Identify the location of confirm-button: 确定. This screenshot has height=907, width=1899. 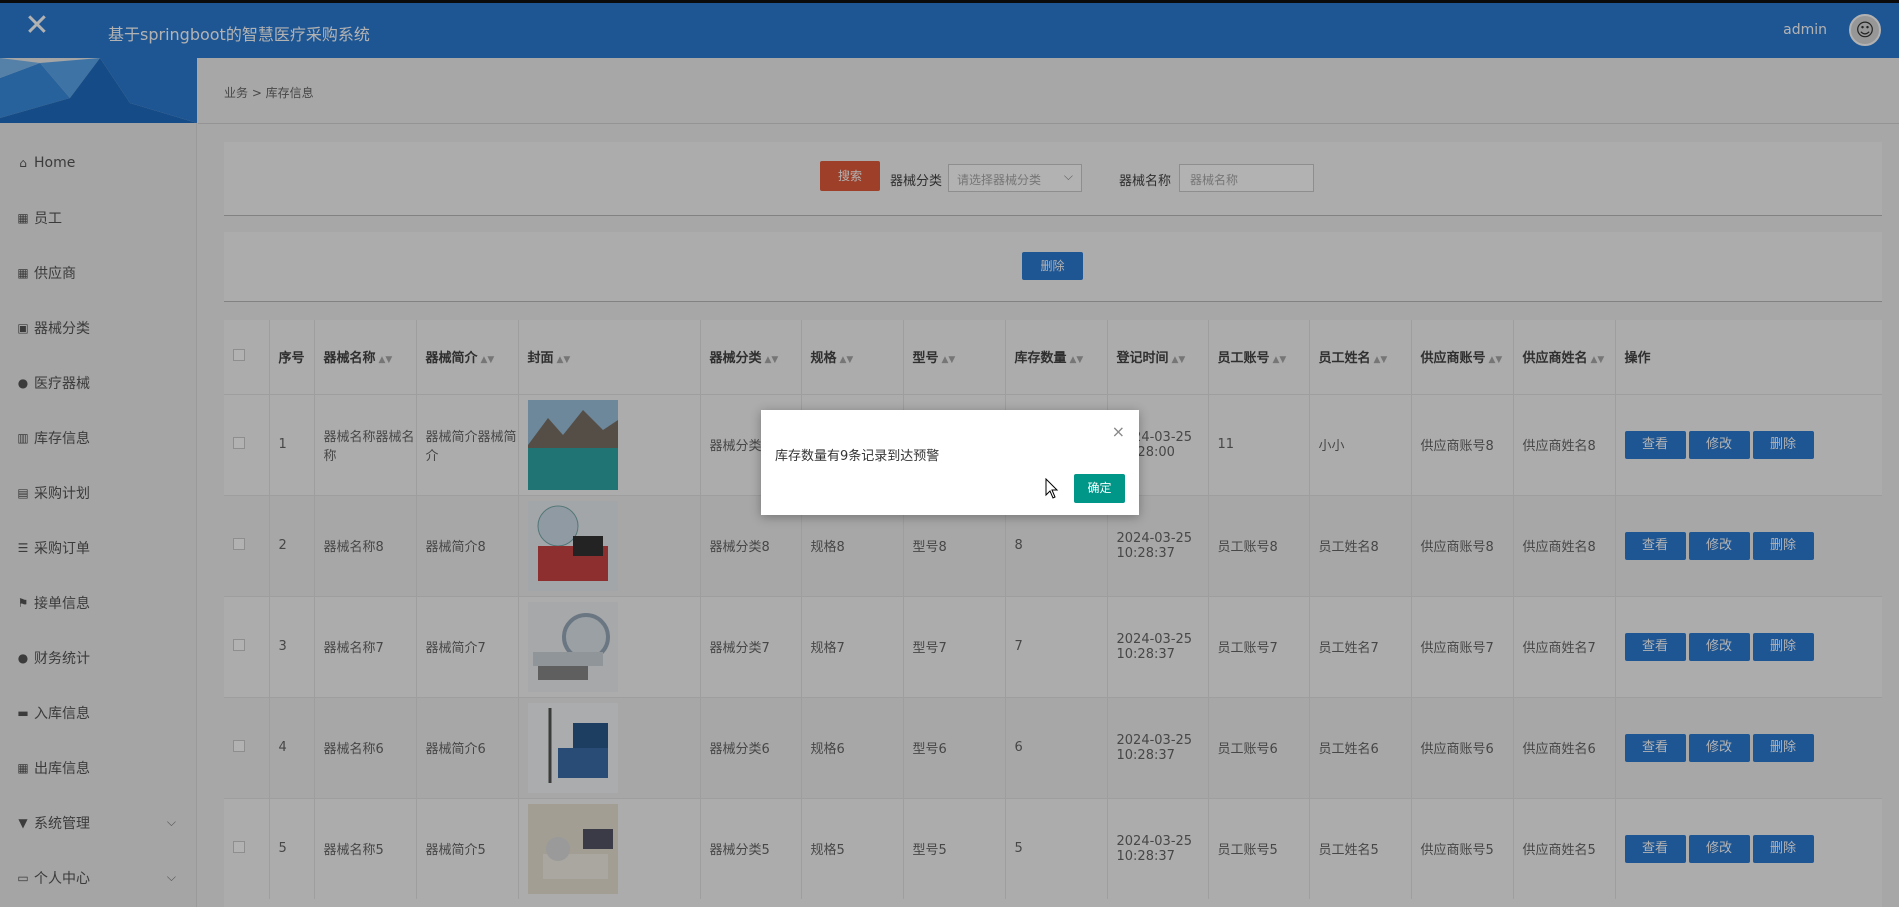
(1099, 488).